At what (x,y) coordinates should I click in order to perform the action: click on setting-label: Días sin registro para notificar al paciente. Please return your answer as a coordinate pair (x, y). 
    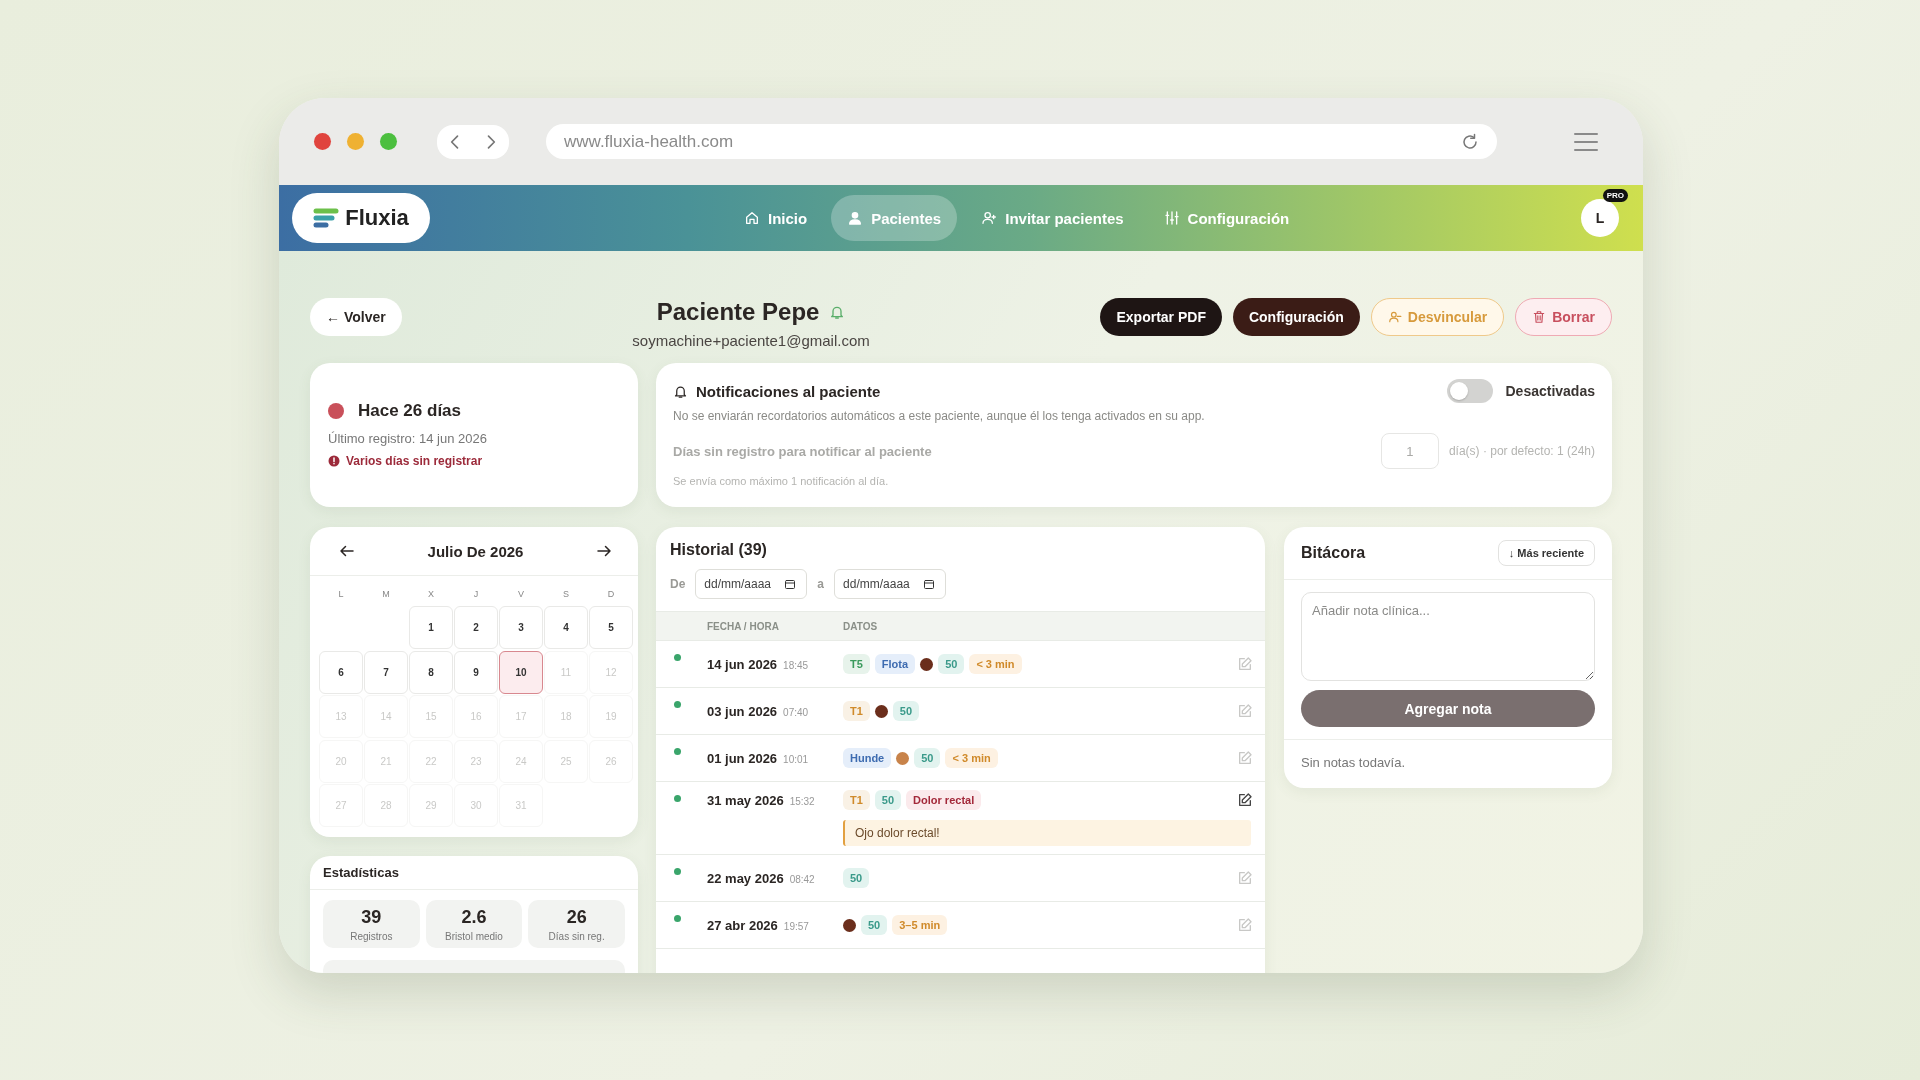
    Looking at the image, I should click on (802, 451).